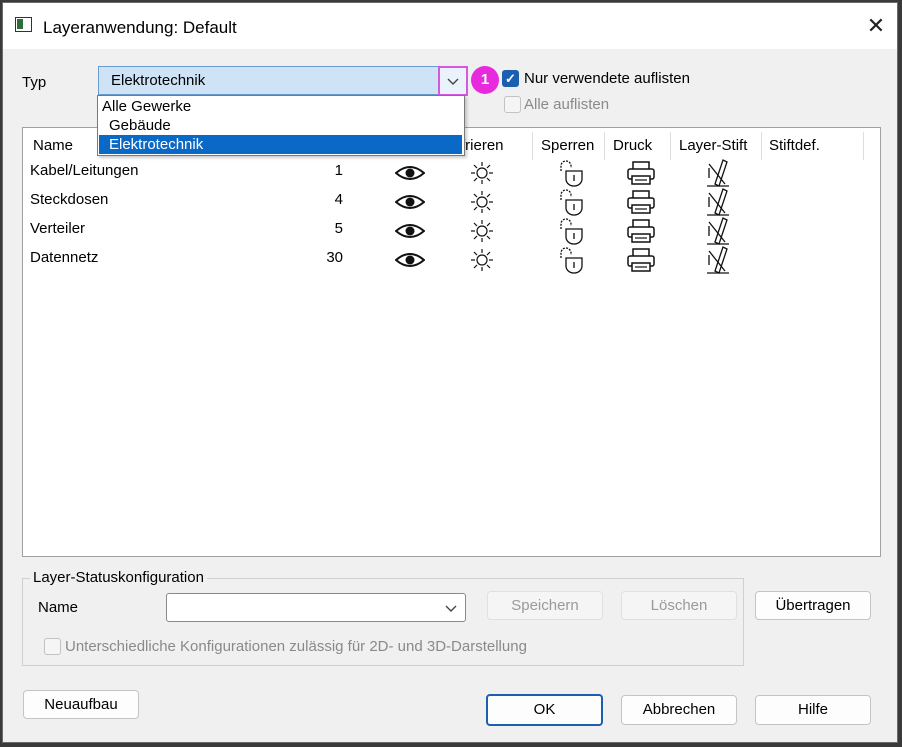 This screenshot has height=747, width=902. Describe the element at coordinates (280, 144) in the screenshot. I see `dropdown-option-selected: Elektrotechnik` at that location.